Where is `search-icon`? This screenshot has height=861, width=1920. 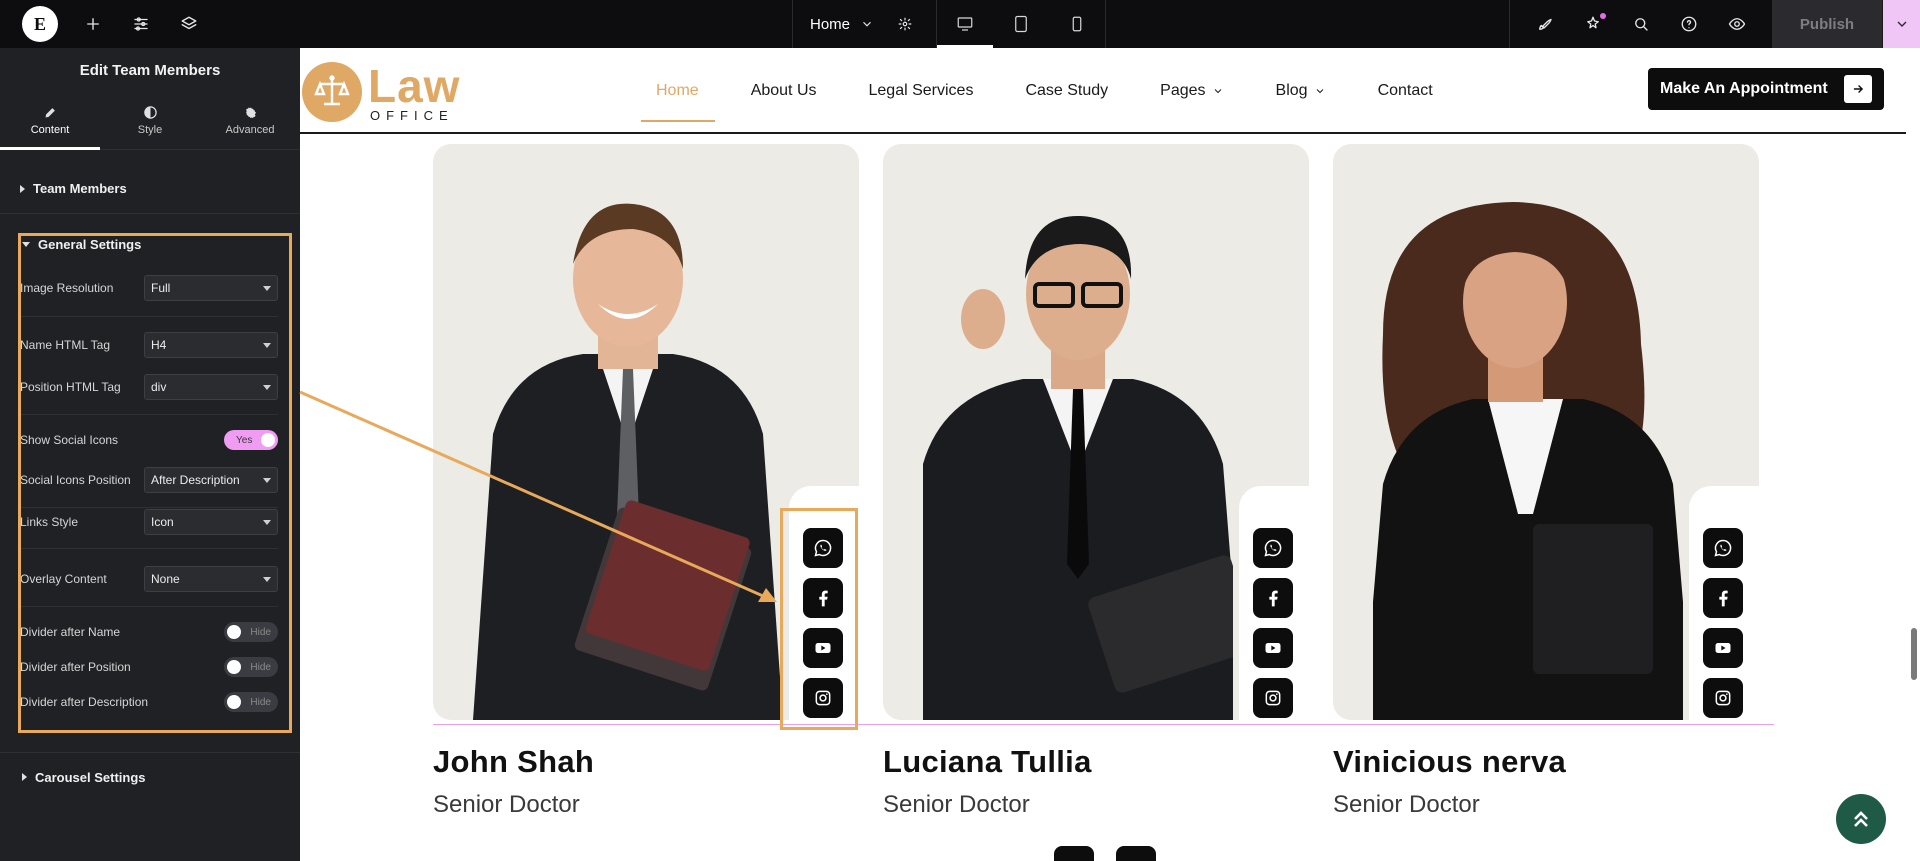 search-icon is located at coordinates (1641, 24).